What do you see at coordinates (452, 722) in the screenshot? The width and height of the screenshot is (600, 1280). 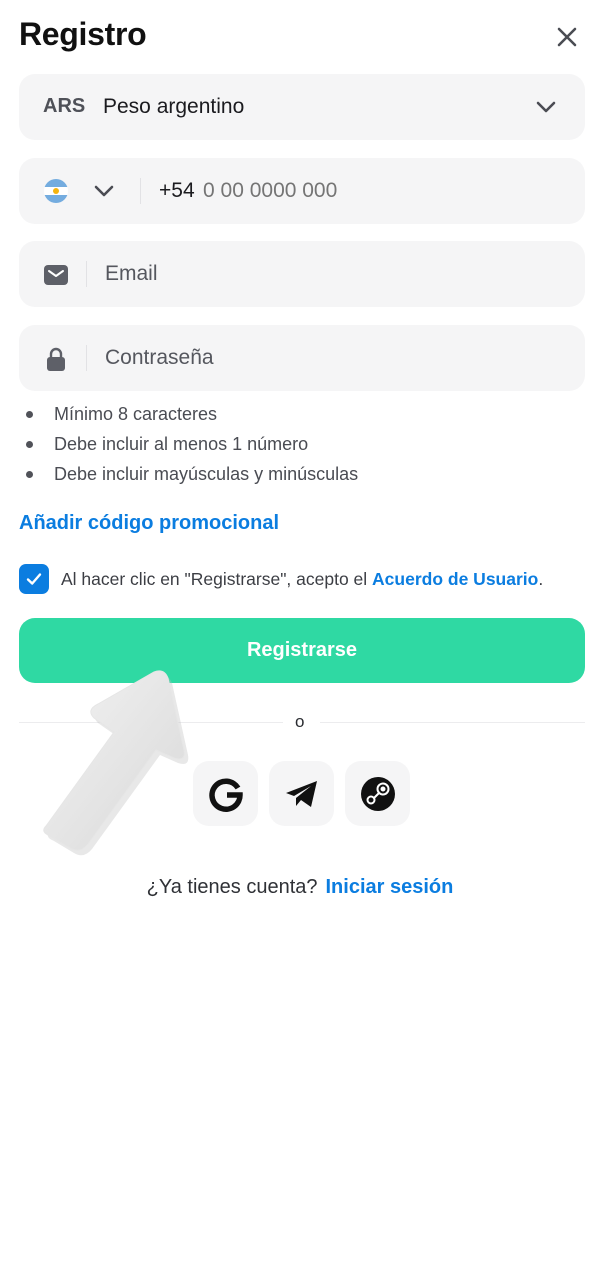 I see `divider-line-right` at bounding box center [452, 722].